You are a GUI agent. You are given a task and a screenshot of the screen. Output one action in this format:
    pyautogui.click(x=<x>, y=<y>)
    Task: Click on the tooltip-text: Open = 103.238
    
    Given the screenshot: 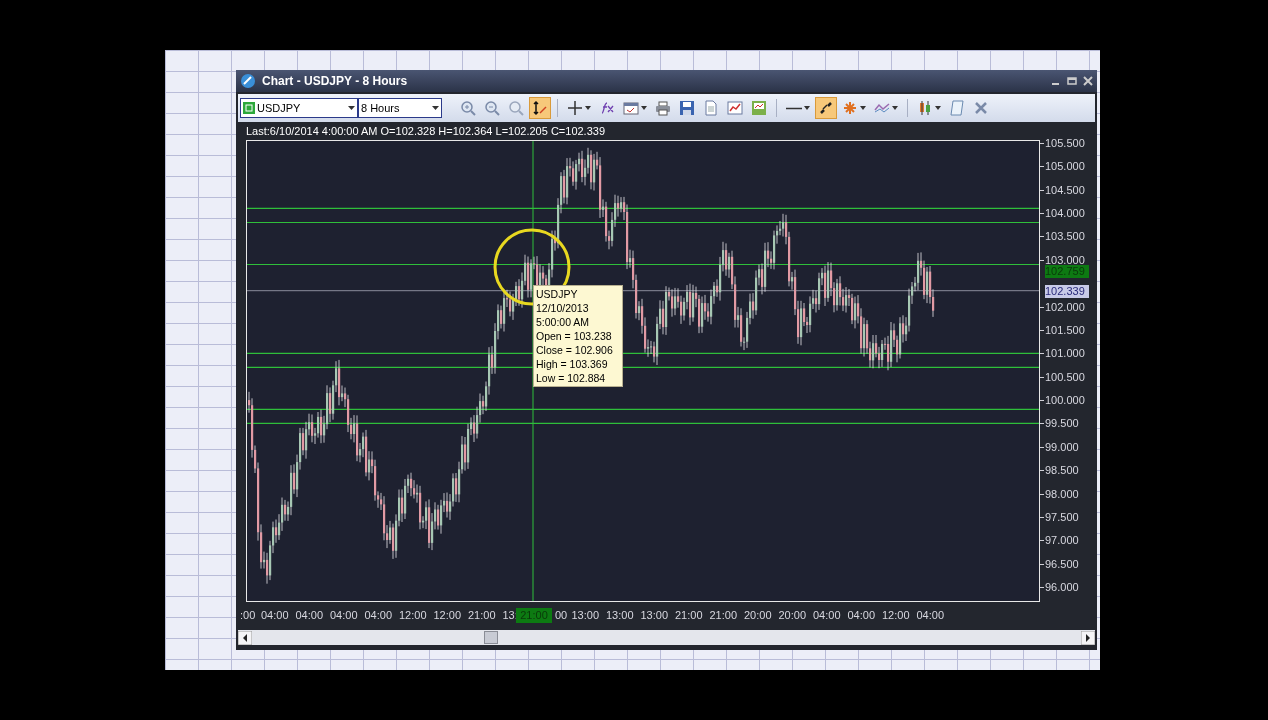 What is the action you would take?
    pyautogui.click(x=574, y=336)
    